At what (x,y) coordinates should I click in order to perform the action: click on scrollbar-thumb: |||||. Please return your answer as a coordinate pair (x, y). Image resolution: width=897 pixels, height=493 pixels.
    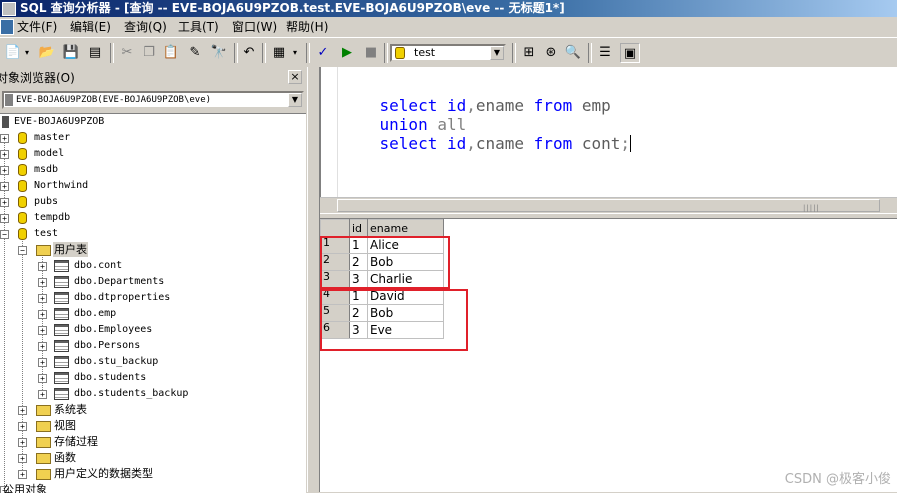
    Looking at the image, I should click on (608, 205).